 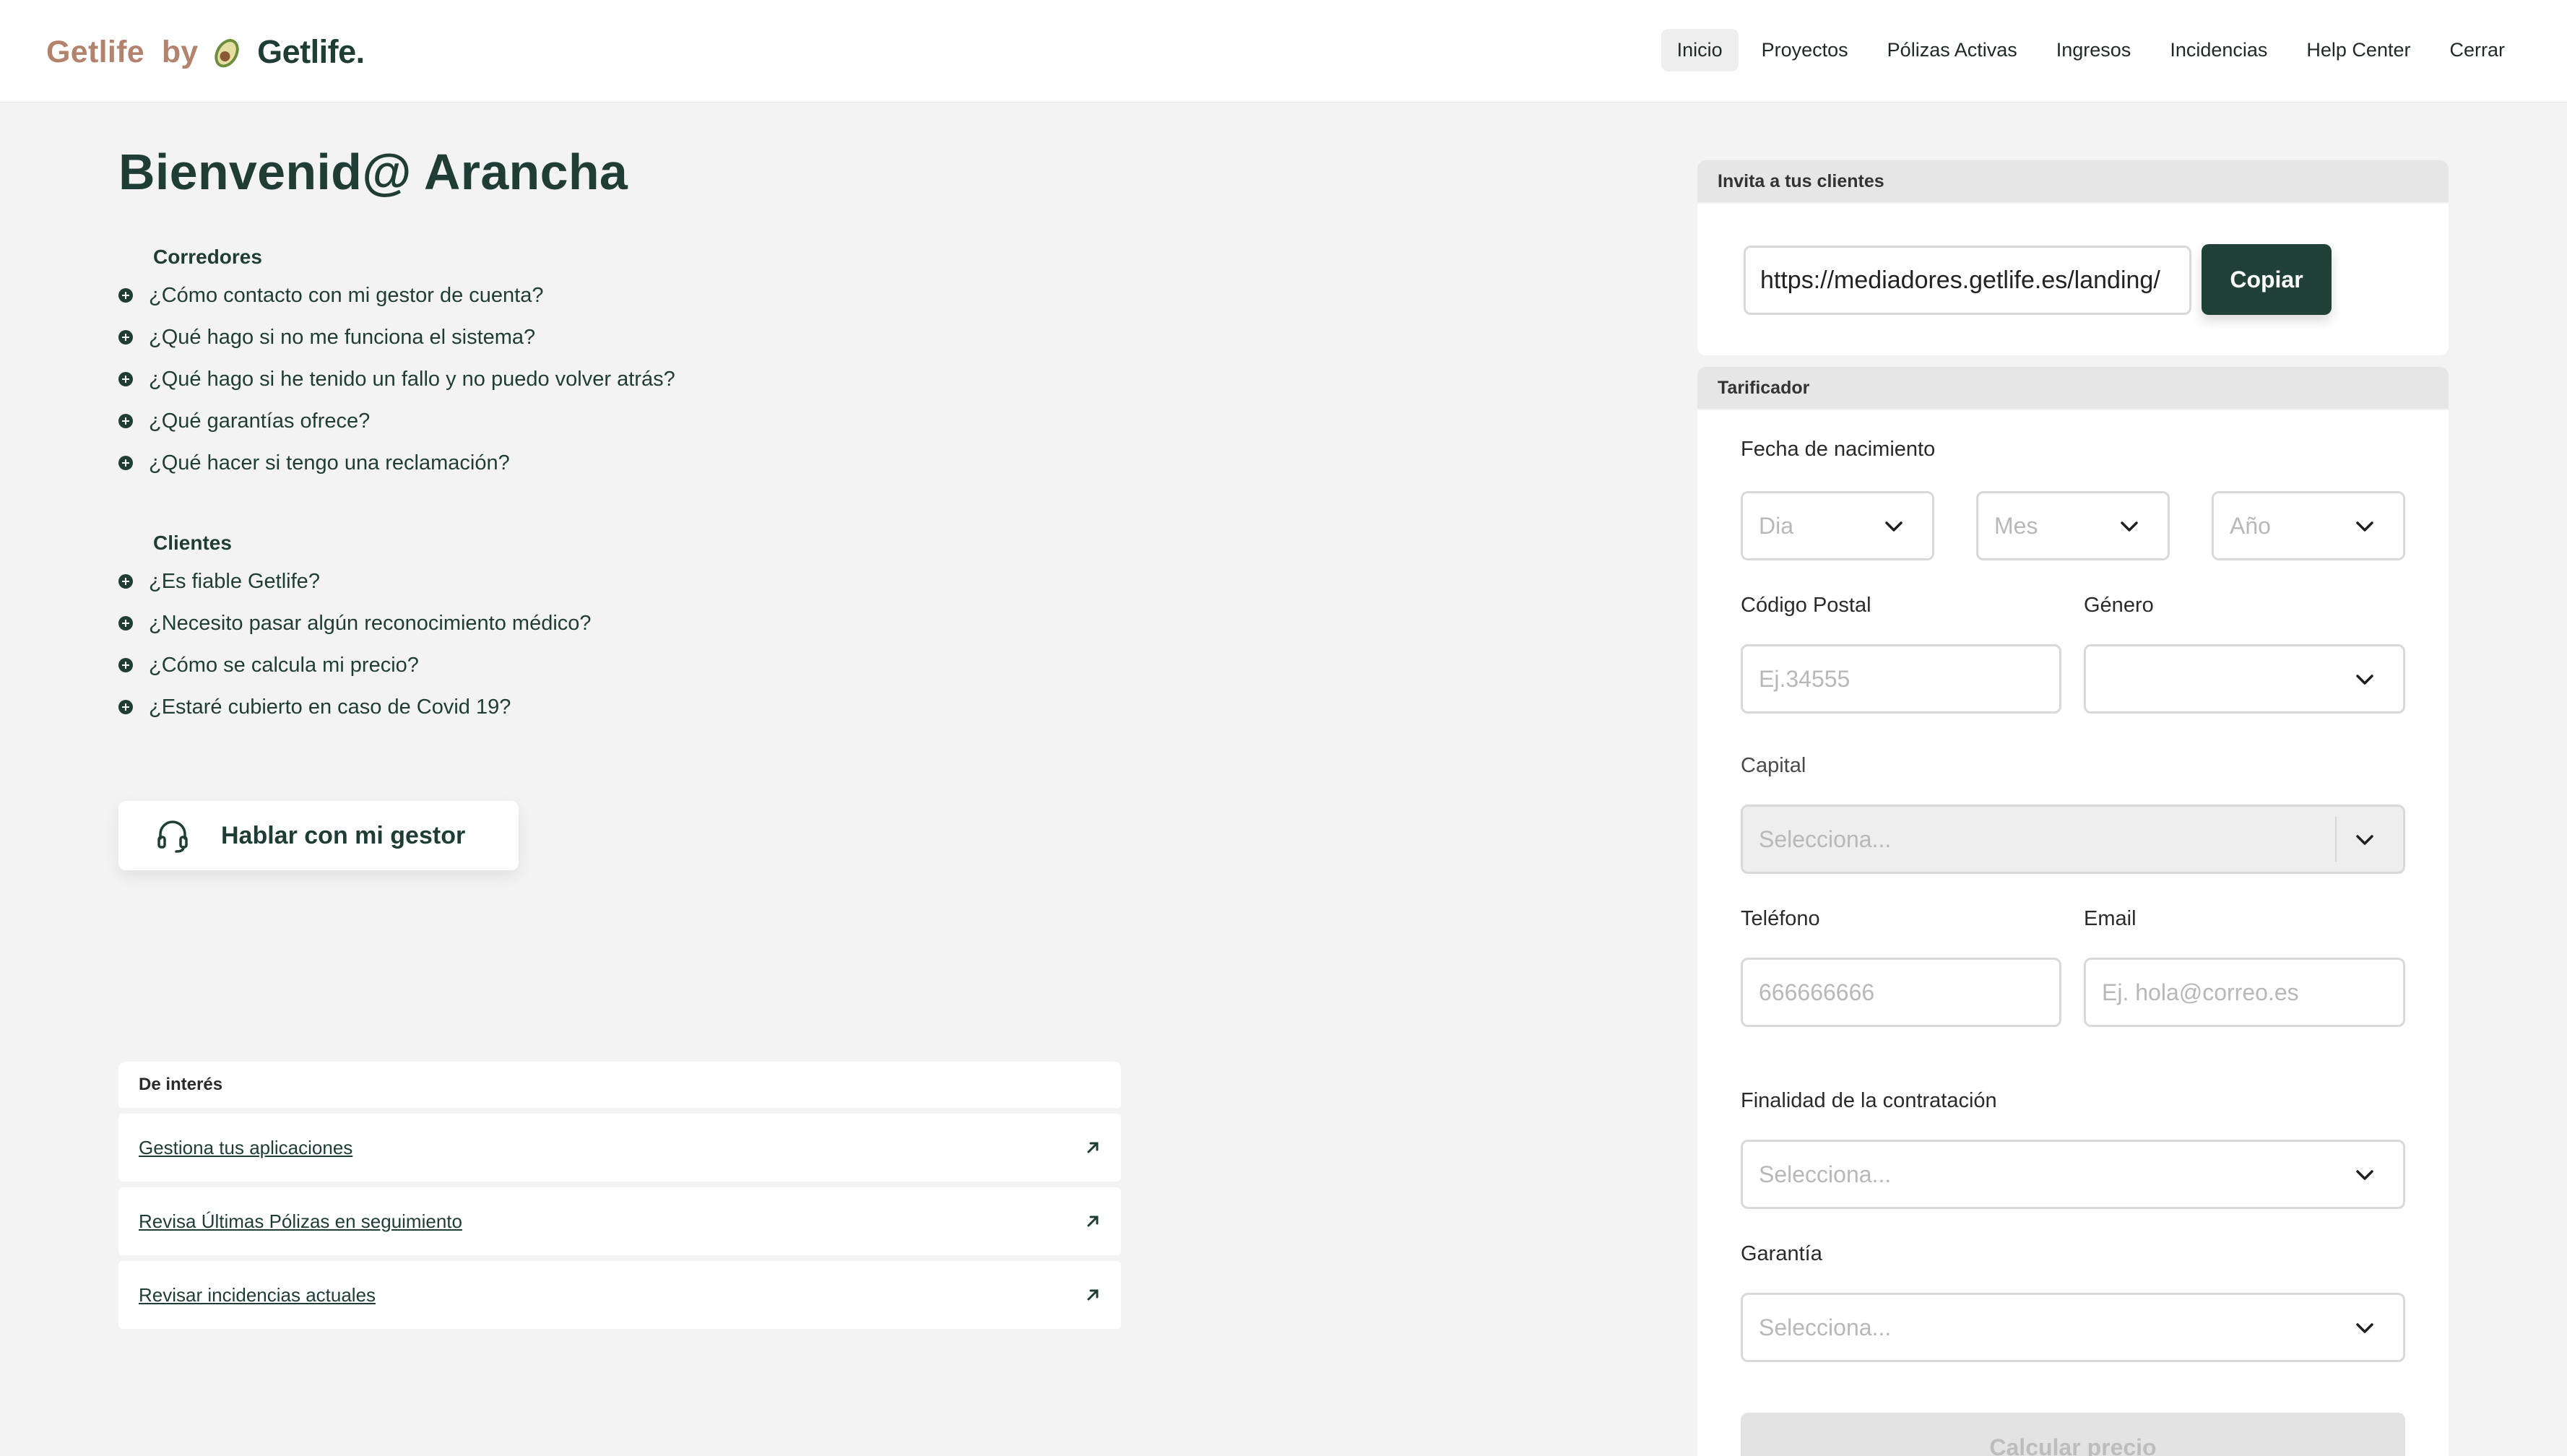 What do you see at coordinates (2336, 839) in the screenshot?
I see `select-separator` at bounding box center [2336, 839].